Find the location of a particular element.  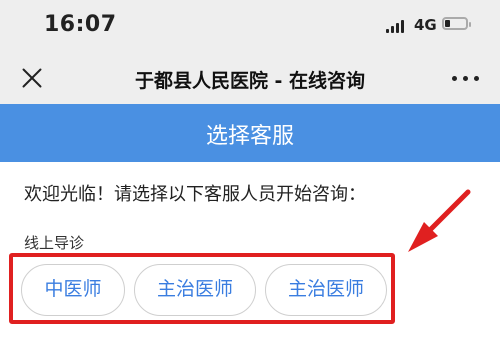

network-type: 4G is located at coordinates (425, 25).